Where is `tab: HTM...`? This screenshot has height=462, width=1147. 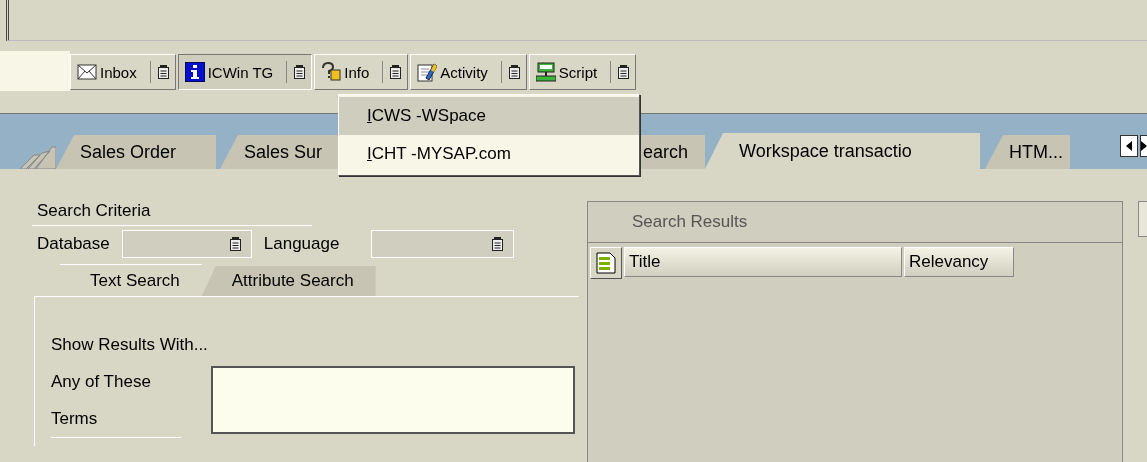 tab: HTM... is located at coordinates (1027, 152).